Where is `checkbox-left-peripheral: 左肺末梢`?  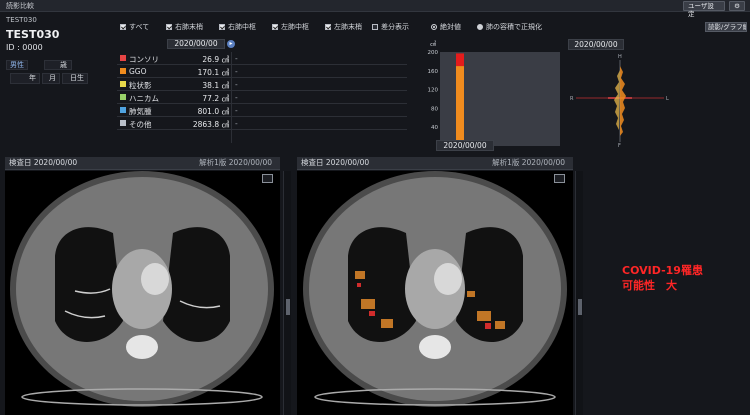 checkbox-left-peripheral: 左肺末梢 is located at coordinates (343, 27).